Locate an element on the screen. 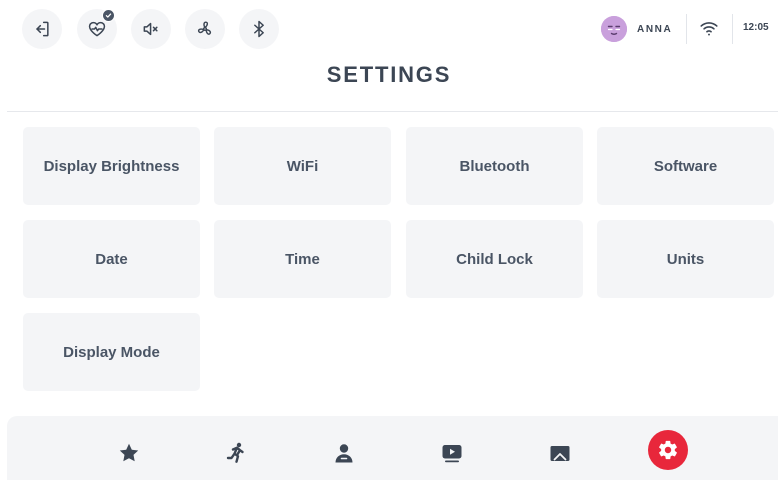  nav-profile is located at coordinates (344, 453).